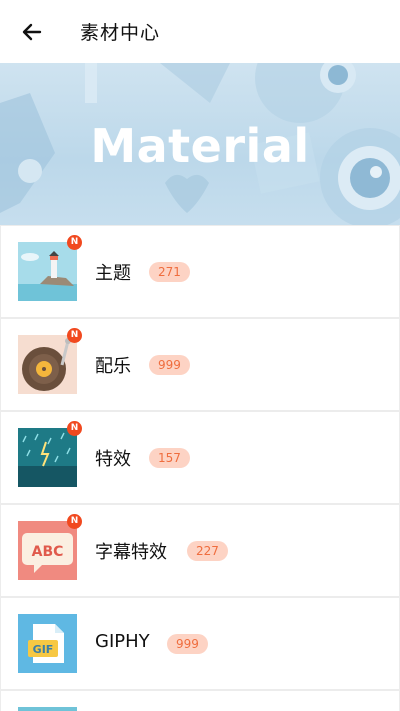 The image size is (400, 711). What do you see at coordinates (122, 641) in the screenshot?
I see `item-label: GIPHY` at bounding box center [122, 641].